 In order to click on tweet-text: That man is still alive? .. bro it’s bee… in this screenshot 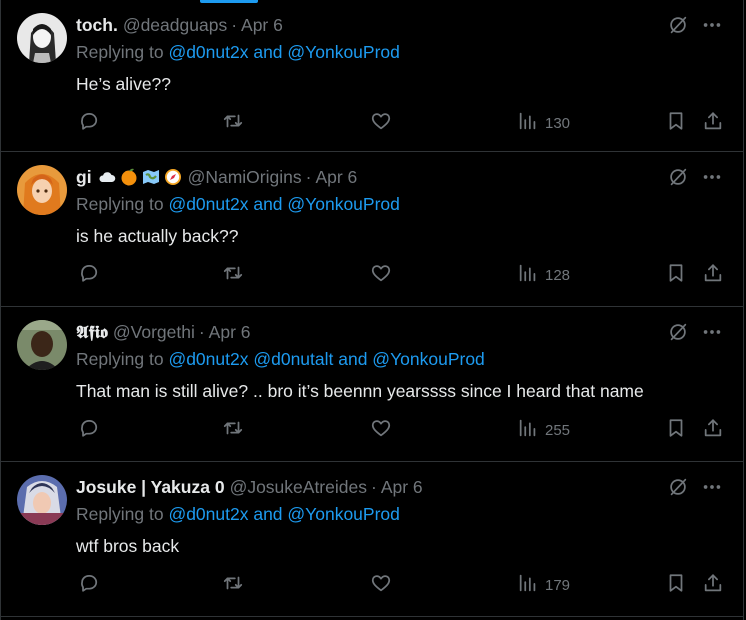, I will do `click(360, 391)`.